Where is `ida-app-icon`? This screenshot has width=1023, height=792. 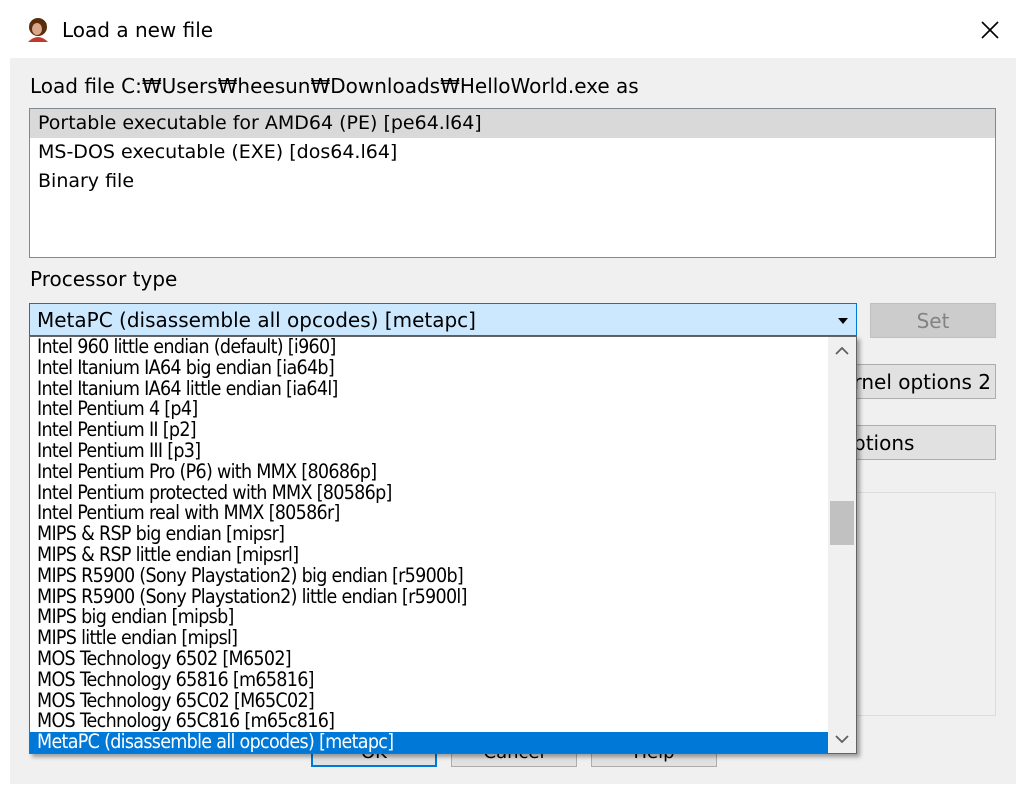 ida-app-icon is located at coordinates (38, 30).